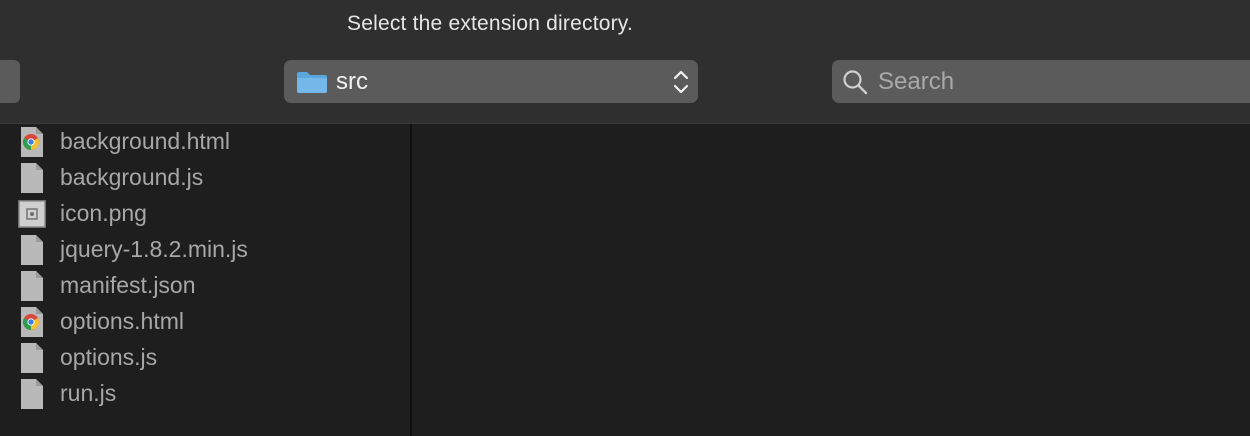  What do you see at coordinates (132, 177) in the screenshot?
I see `file-name: background.js` at bounding box center [132, 177].